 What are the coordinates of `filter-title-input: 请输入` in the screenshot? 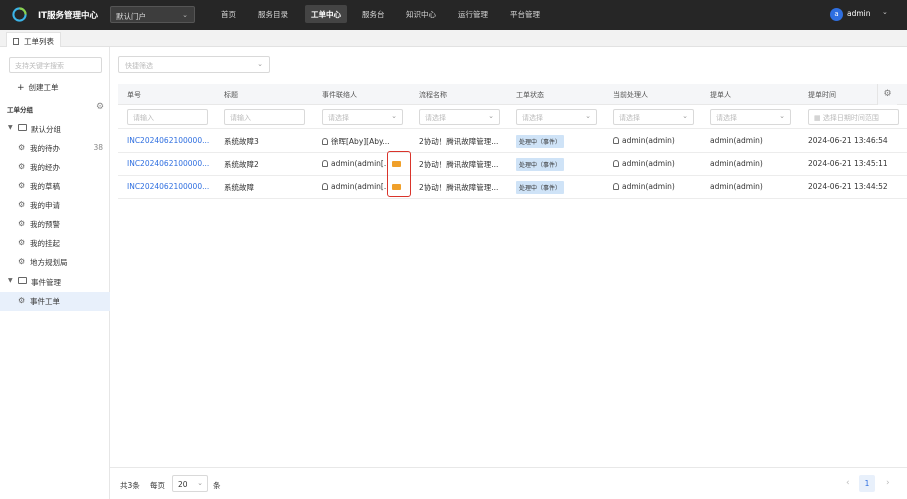 It's located at (264, 117).